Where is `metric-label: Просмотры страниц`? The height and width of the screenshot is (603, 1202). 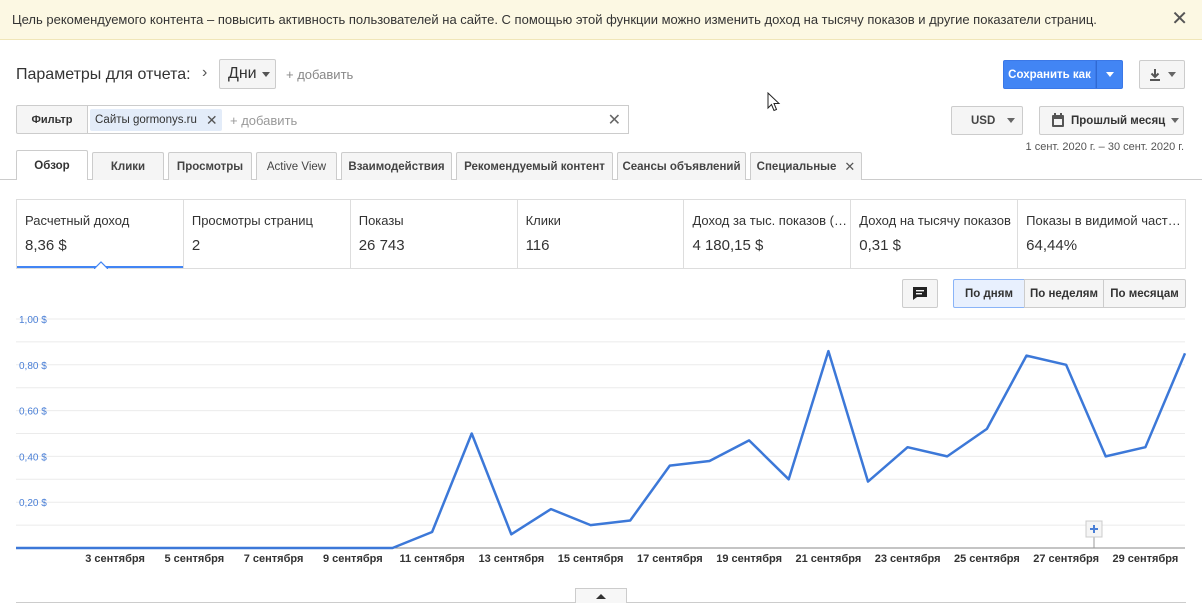
metric-label: Просмотры страниц is located at coordinates (252, 220).